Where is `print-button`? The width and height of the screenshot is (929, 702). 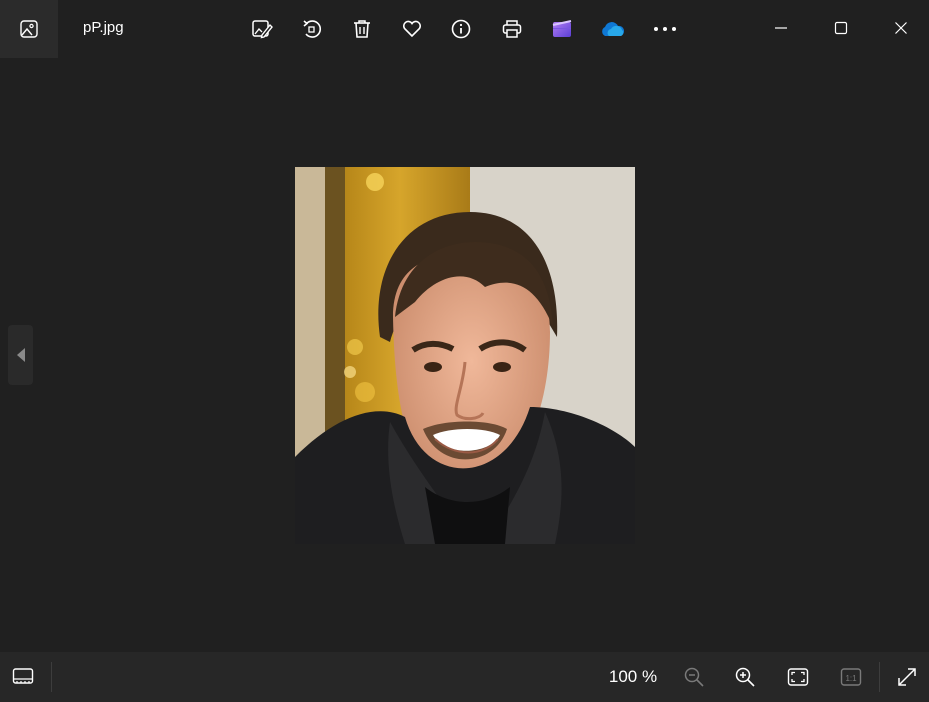 print-button is located at coordinates (512, 29).